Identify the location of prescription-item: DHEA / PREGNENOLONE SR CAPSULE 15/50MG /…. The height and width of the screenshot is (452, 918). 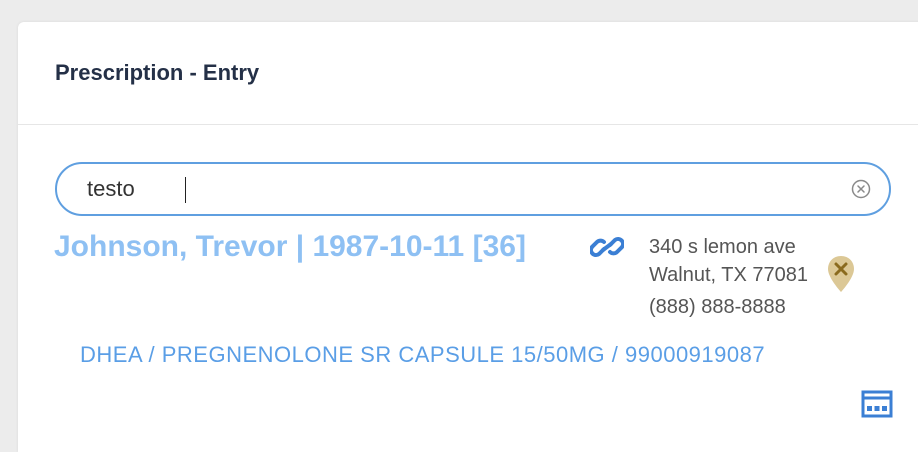
(422, 355).